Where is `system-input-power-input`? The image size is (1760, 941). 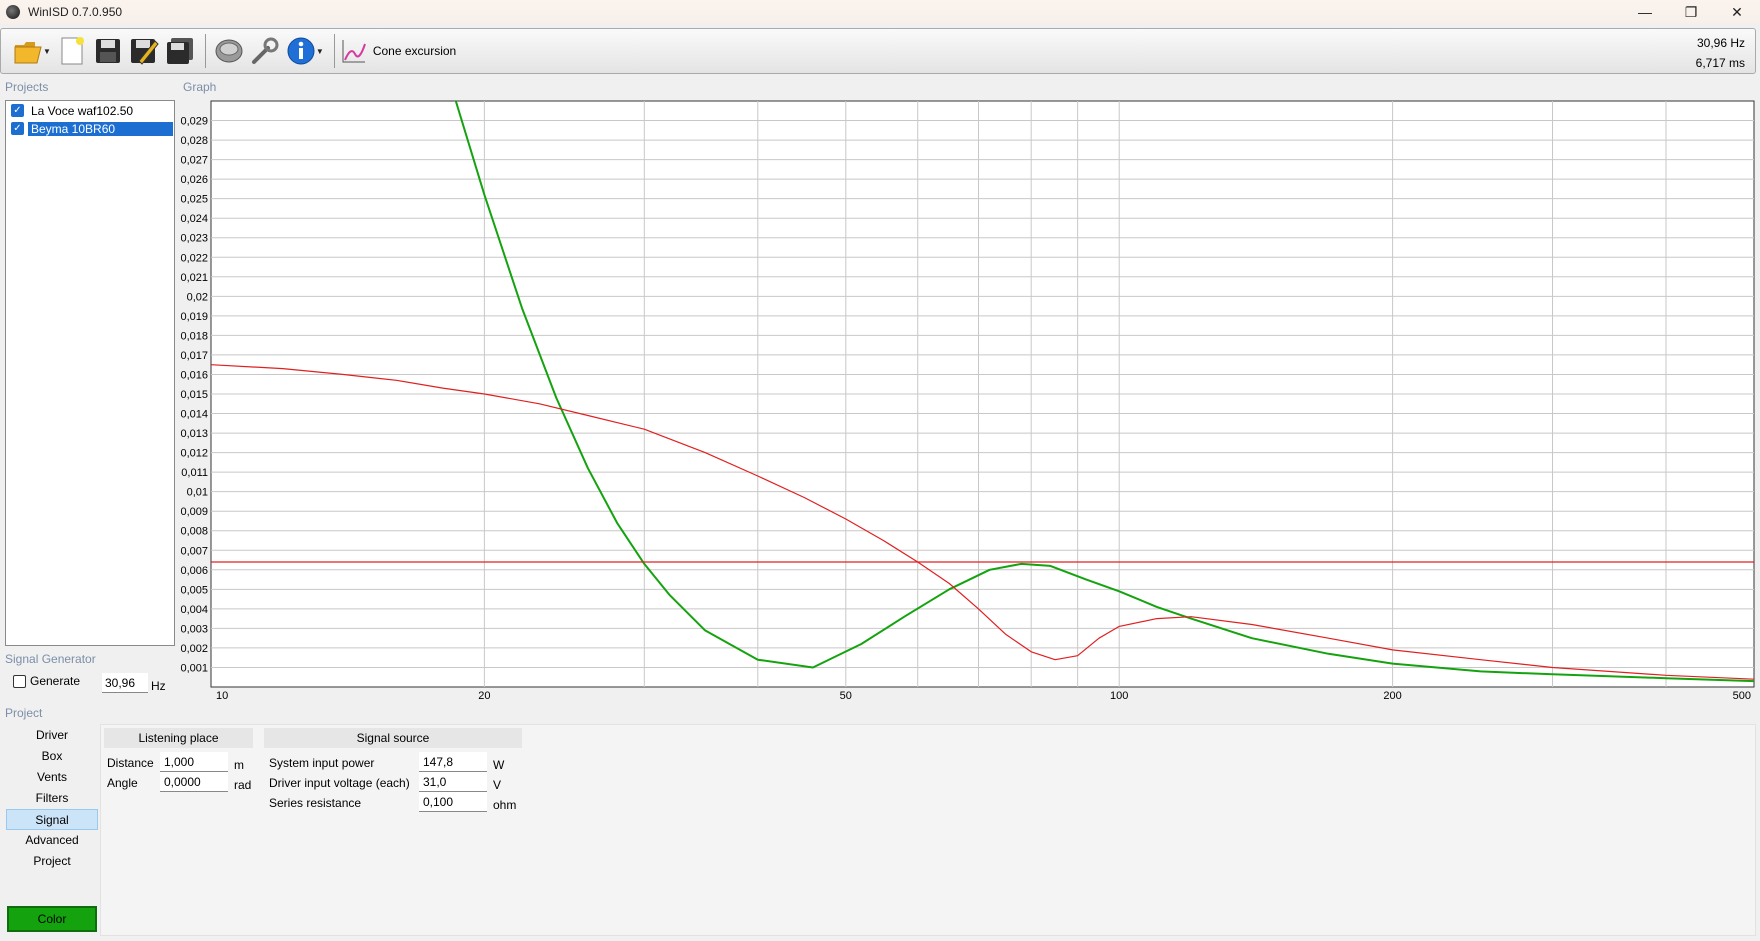
system-input-power-input is located at coordinates (453, 762).